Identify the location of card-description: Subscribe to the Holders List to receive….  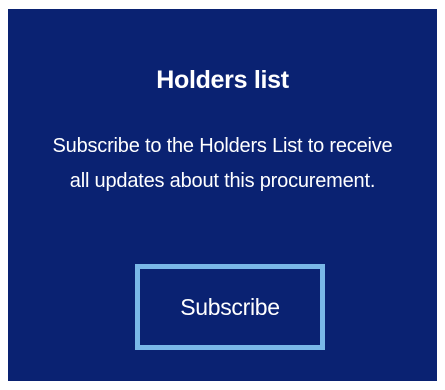
(222, 163).